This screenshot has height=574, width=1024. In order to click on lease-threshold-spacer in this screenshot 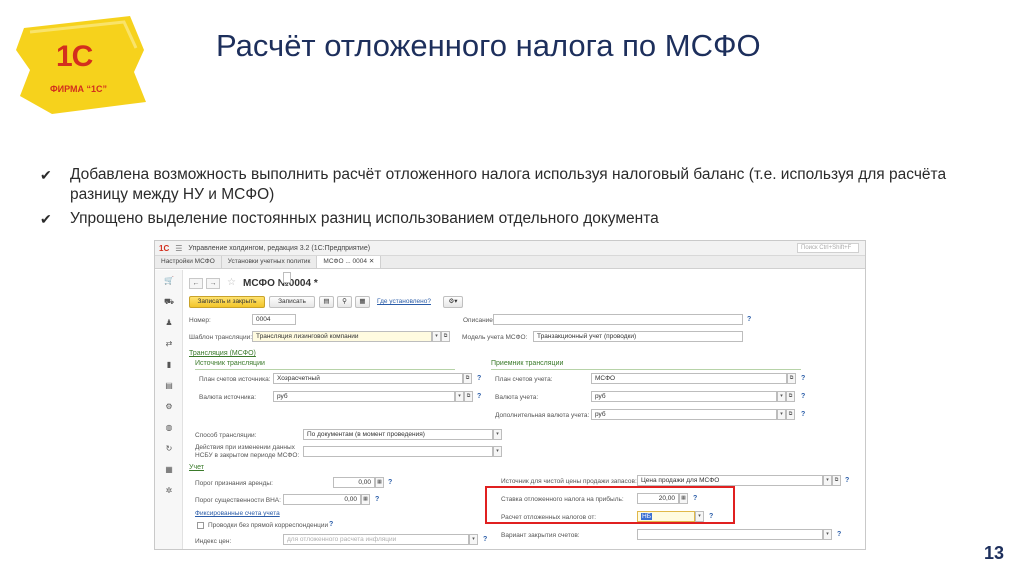, I will do `click(287, 277)`.